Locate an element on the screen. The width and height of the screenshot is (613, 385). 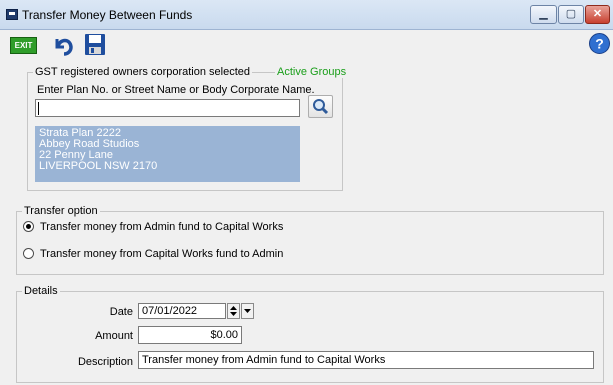
app-icon is located at coordinates (12, 14).